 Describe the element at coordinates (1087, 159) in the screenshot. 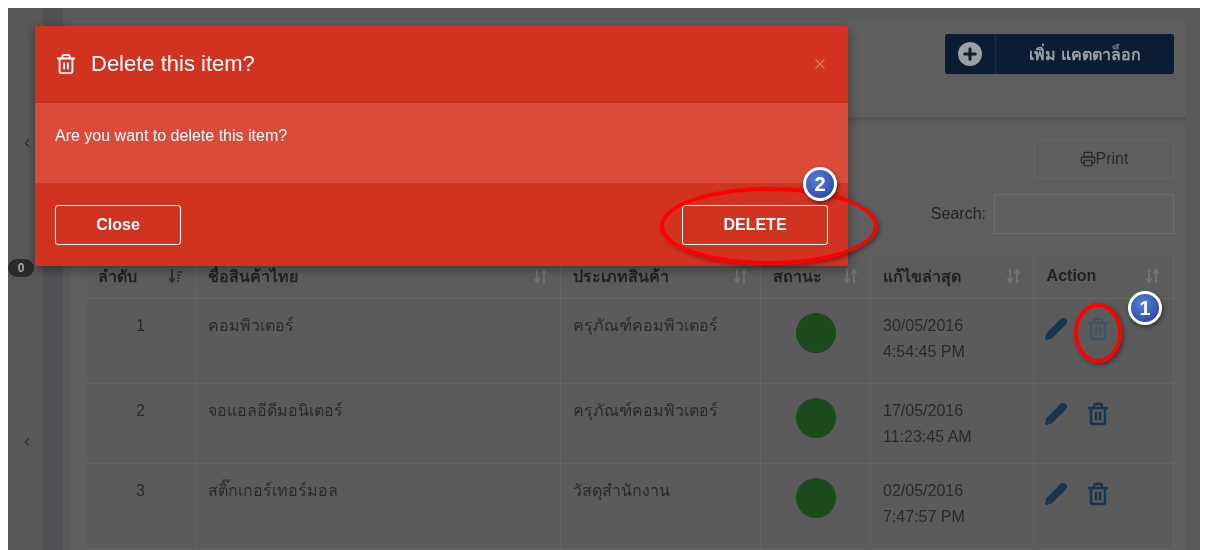

I see `printer-icon` at that location.